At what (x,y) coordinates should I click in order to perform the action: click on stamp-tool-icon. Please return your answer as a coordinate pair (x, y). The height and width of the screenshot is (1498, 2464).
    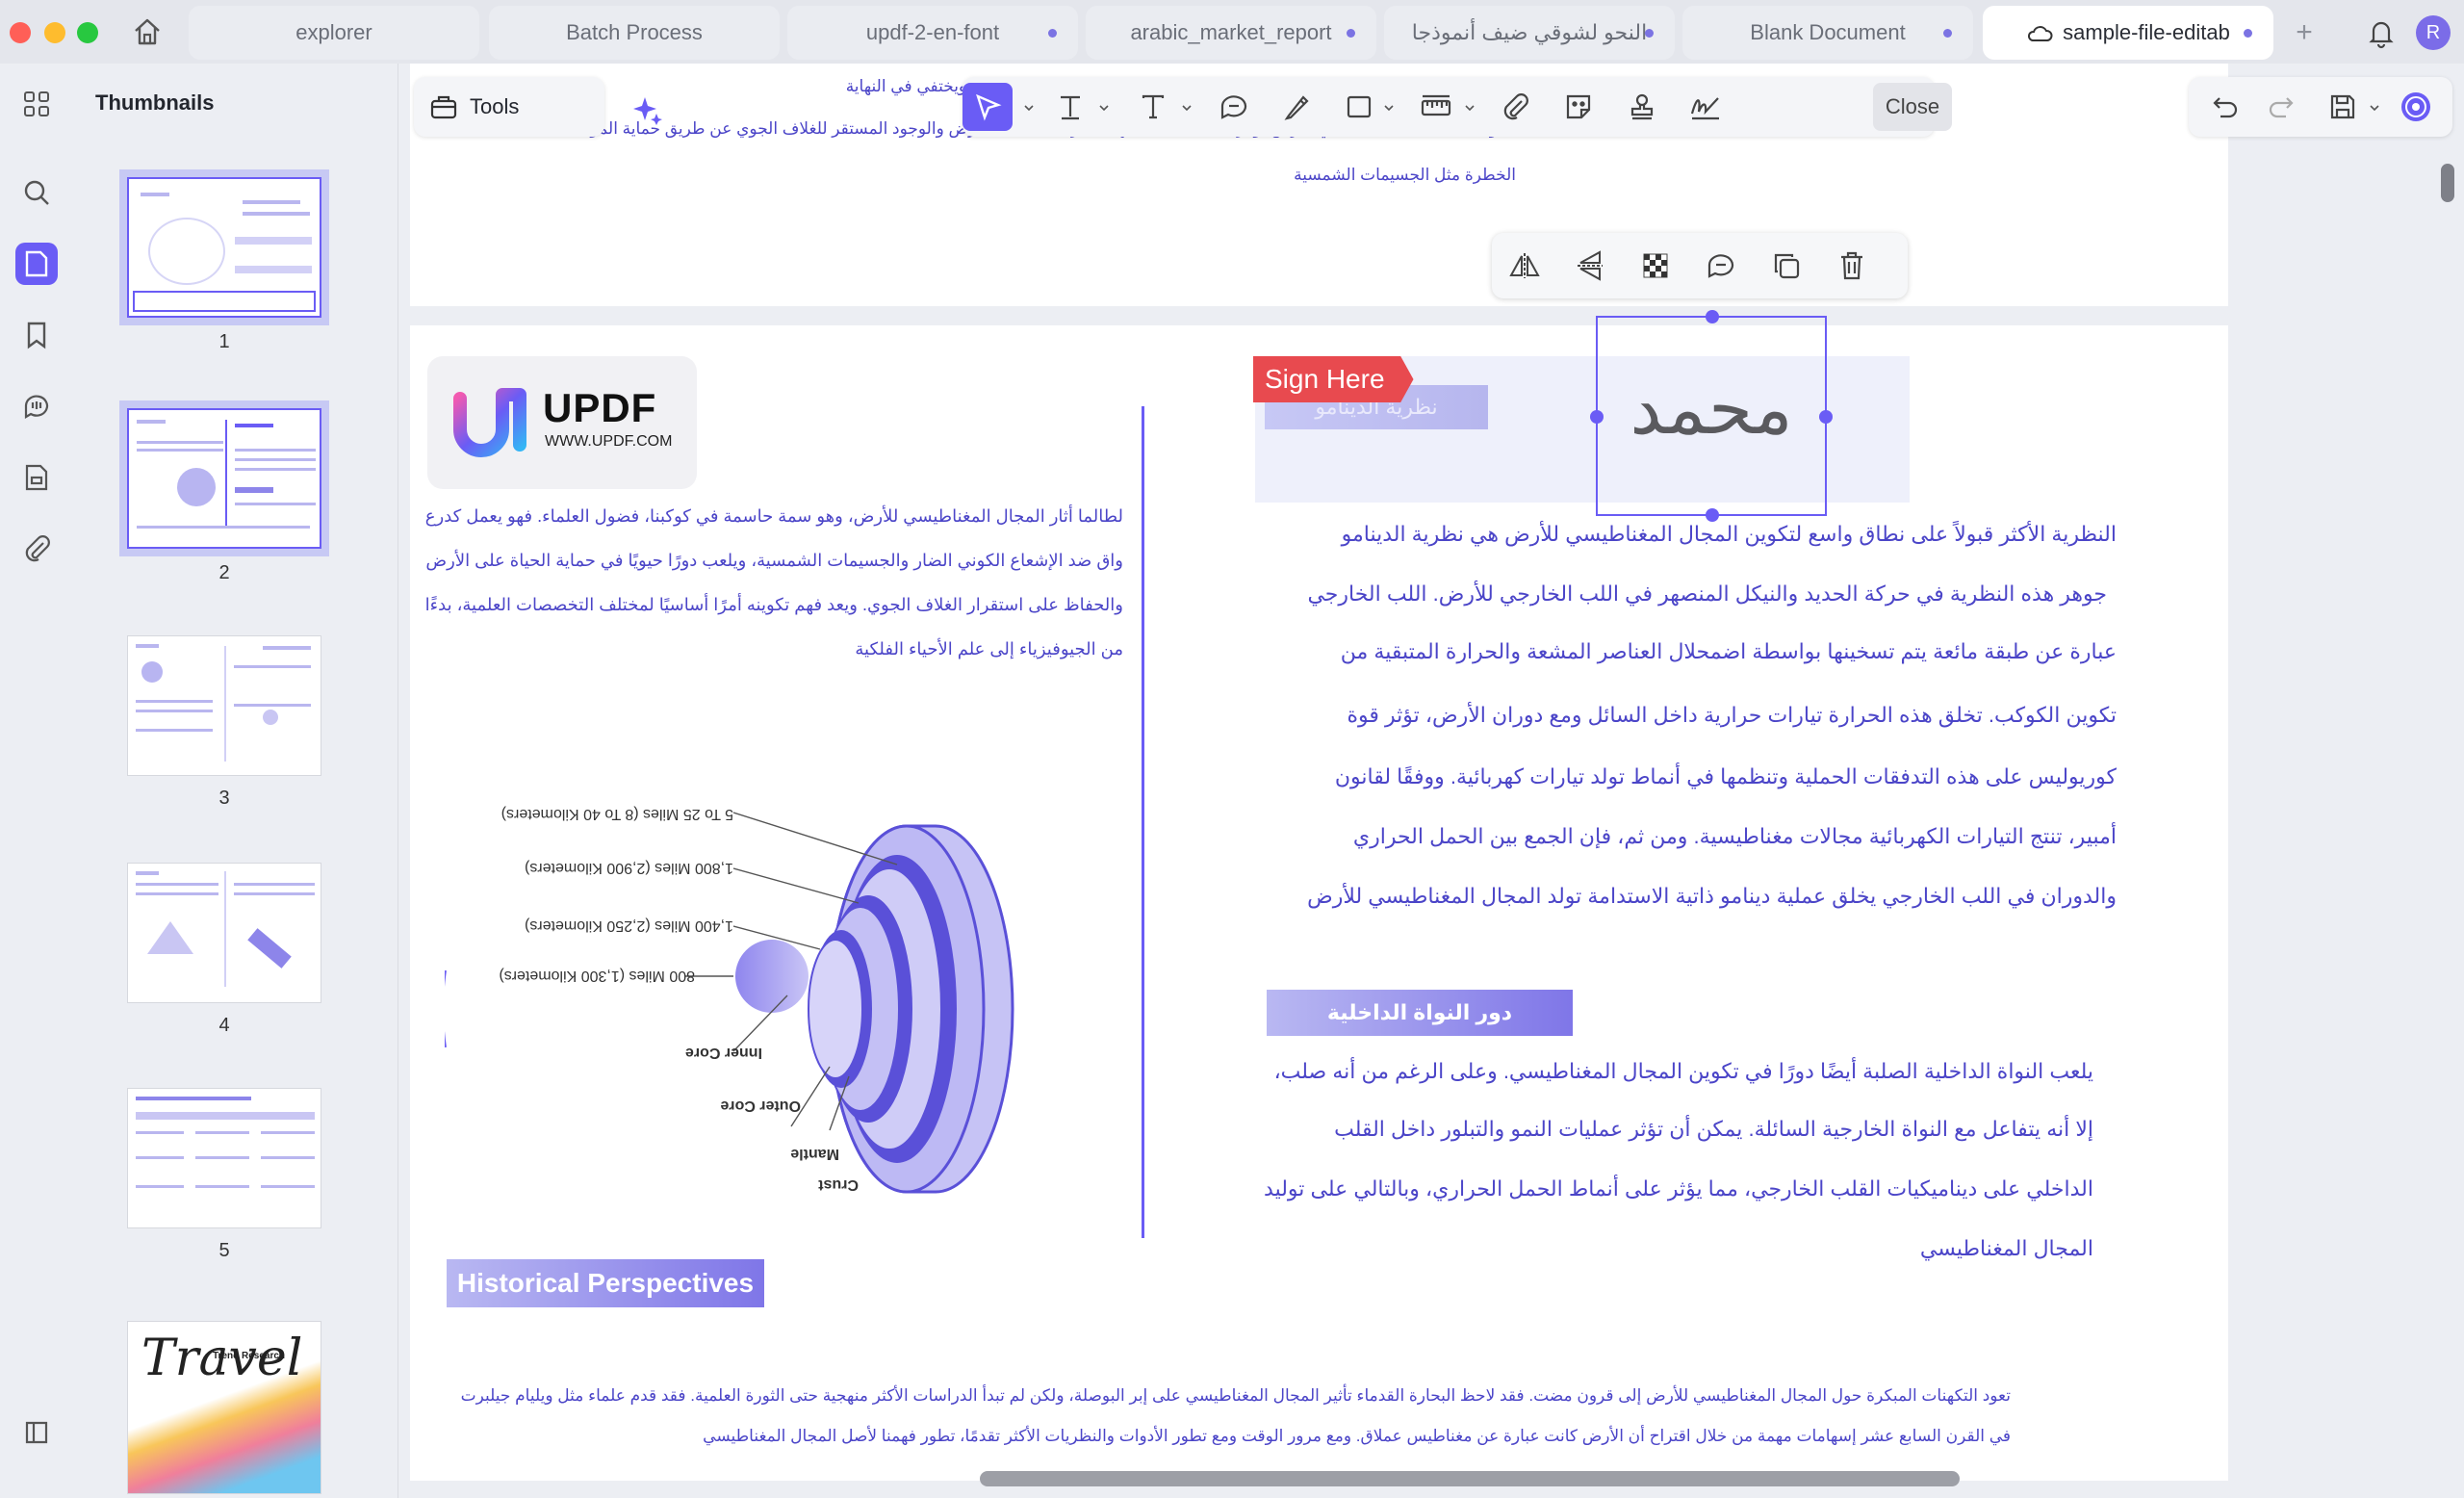
    Looking at the image, I should click on (1642, 107).